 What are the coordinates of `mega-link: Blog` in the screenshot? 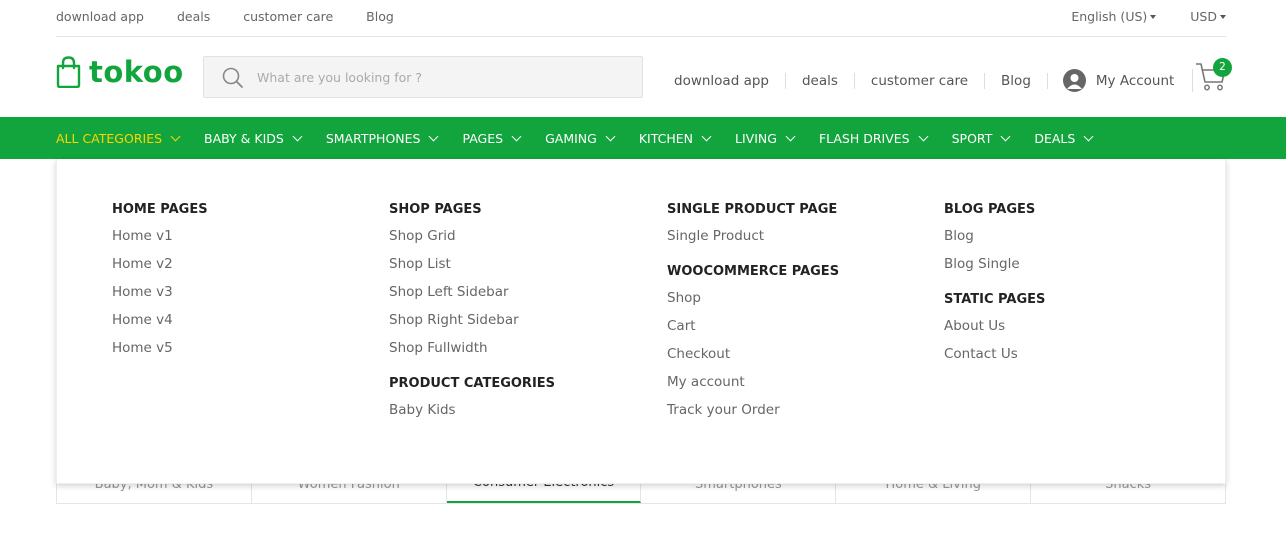 It's located at (994, 236).